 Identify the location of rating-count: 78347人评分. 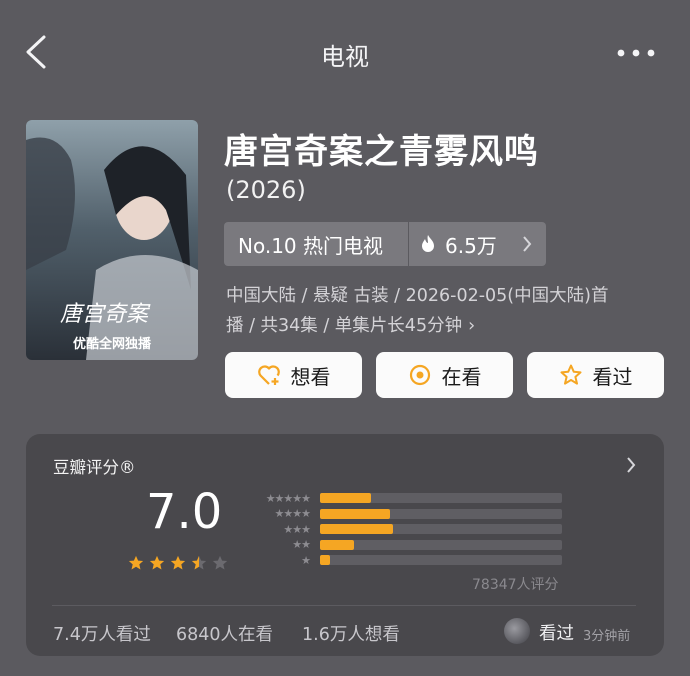
(515, 585).